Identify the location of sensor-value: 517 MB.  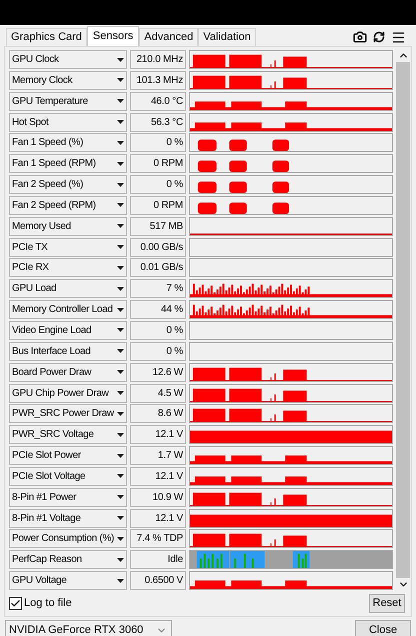
(158, 226).